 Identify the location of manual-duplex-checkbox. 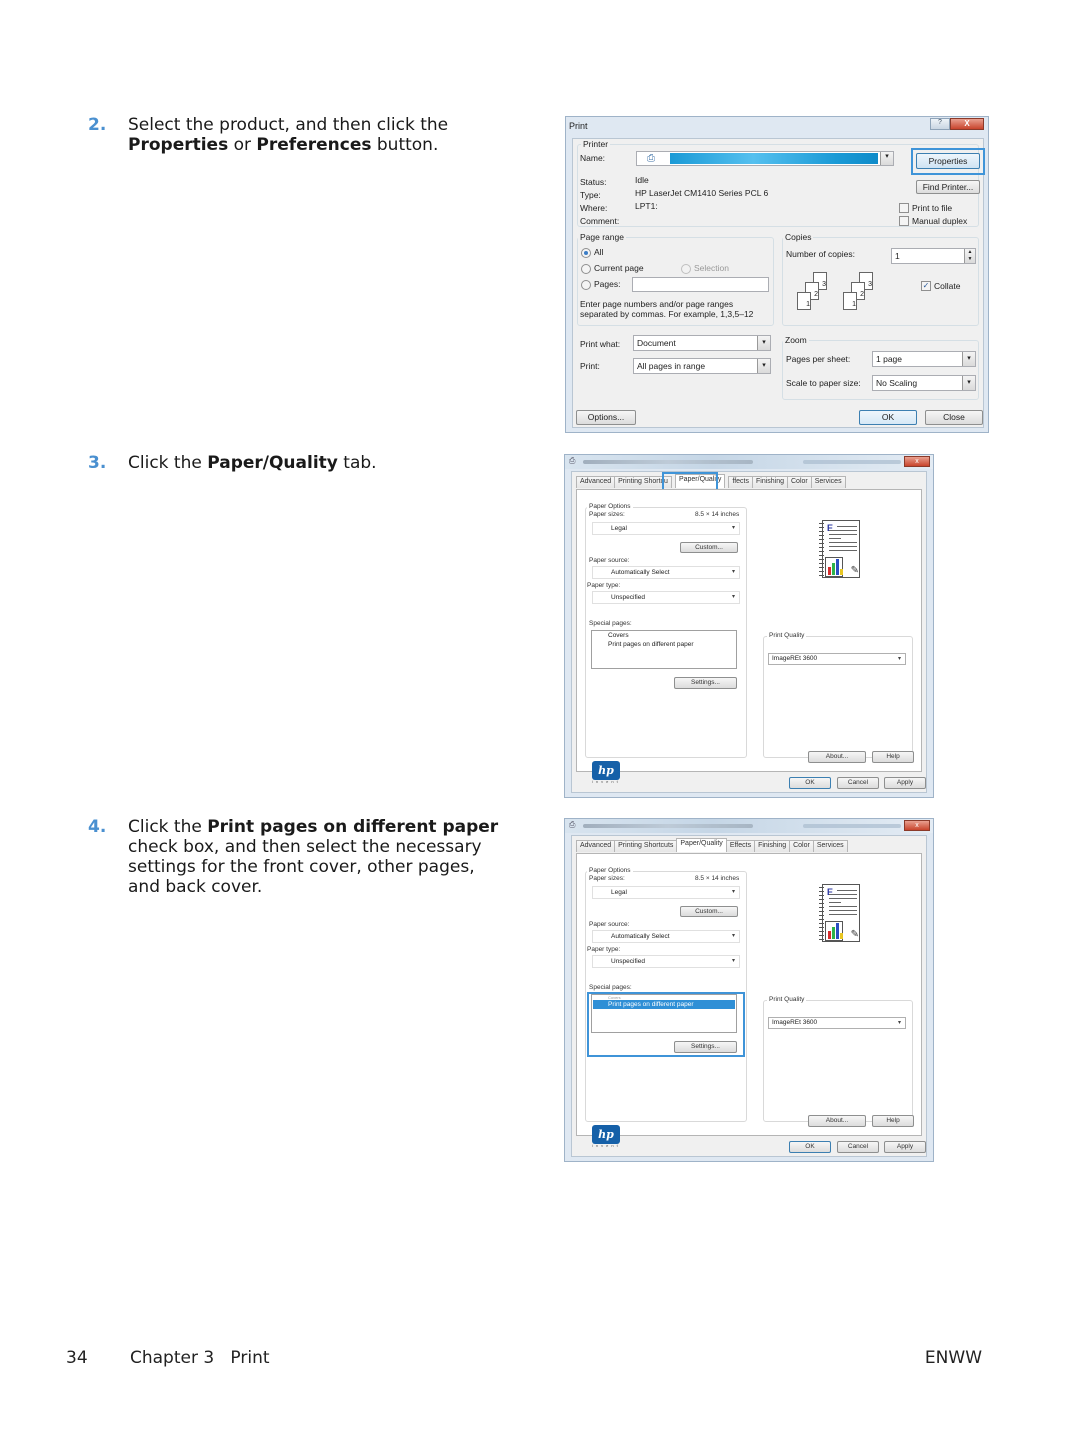
(904, 221).